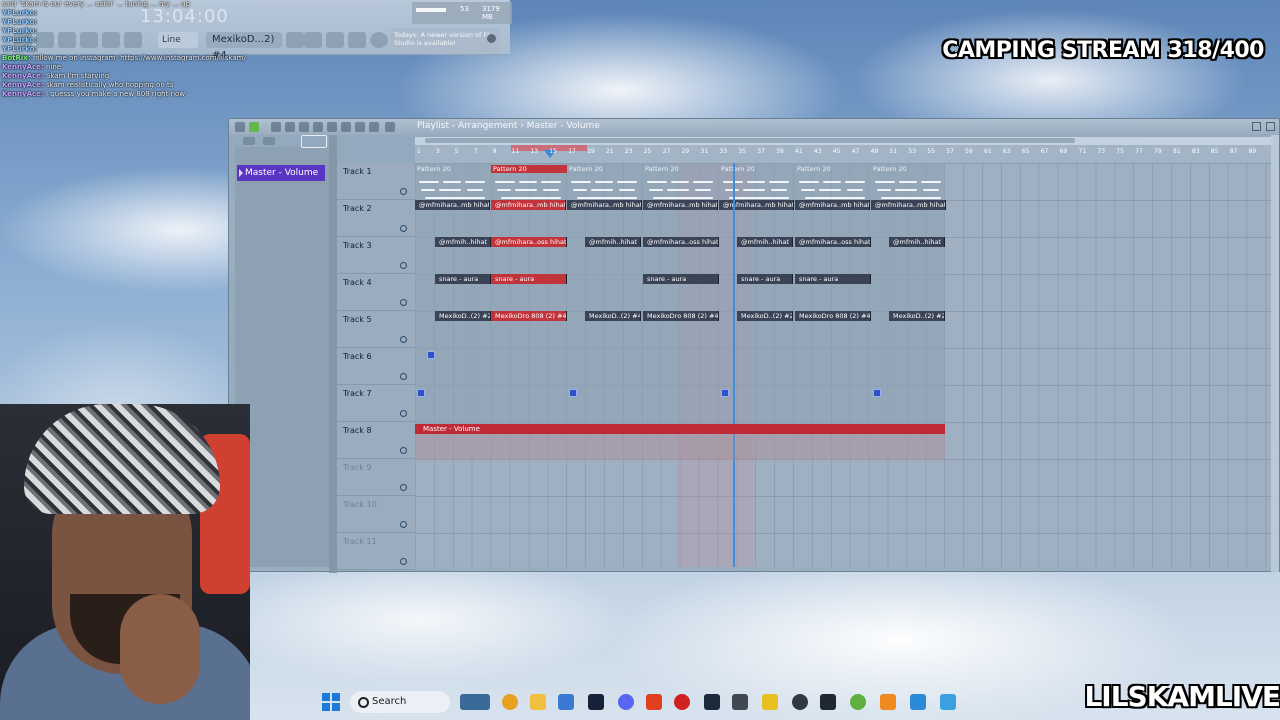  Describe the element at coordinates (613, 316) in the screenshot. I see `clip-808: MexikoD..(2) #4` at that location.